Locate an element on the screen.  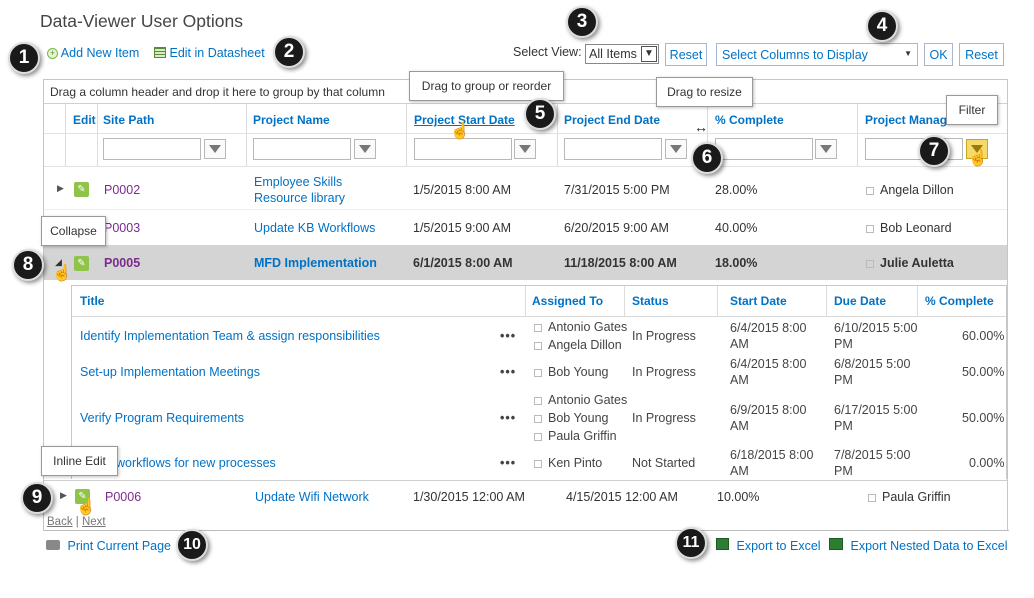
site-path-link: P0005 is located at coordinates (122, 263).